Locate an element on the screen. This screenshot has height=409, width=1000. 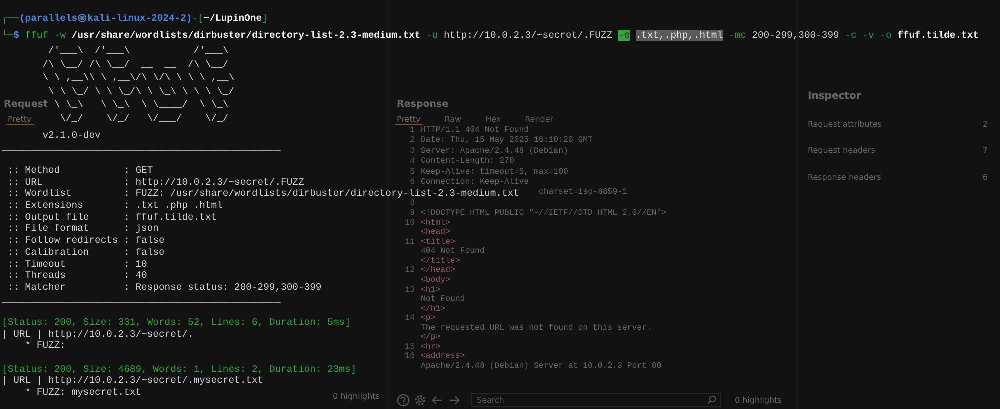
search-field: Search is located at coordinates (596, 400).